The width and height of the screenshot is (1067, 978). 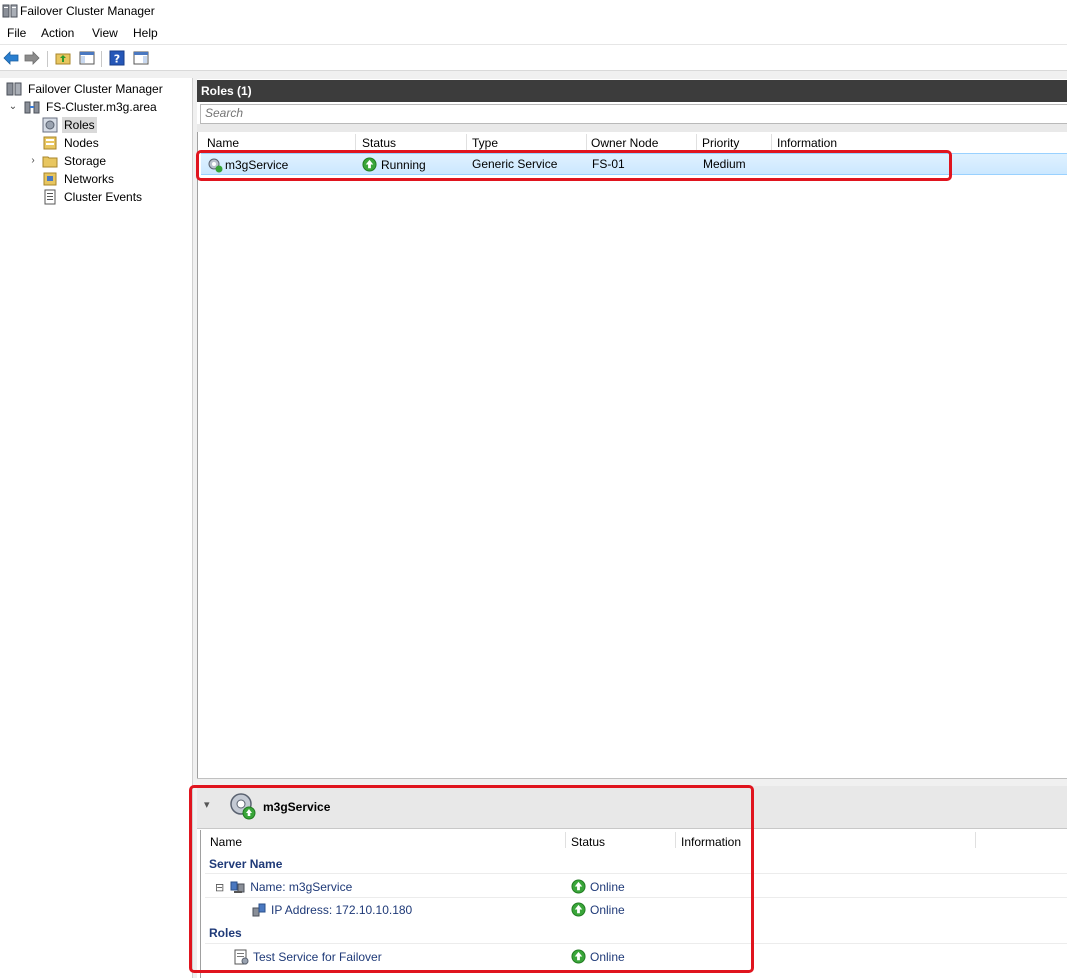 What do you see at coordinates (247, 165) in the screenshot?
I see `role-name-cell: m3gService` at bounding box center [247, 165].